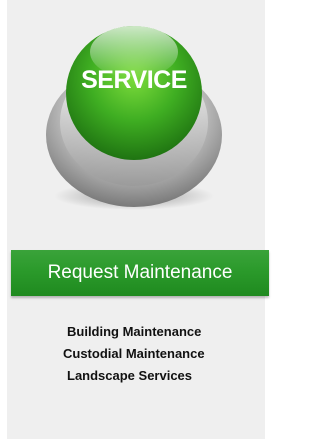 The image size is (320, 439). Describe the element at coordinates (167, 376) in the screenshot. I see `service-item-landscape-services: Landscape Services` at that location.